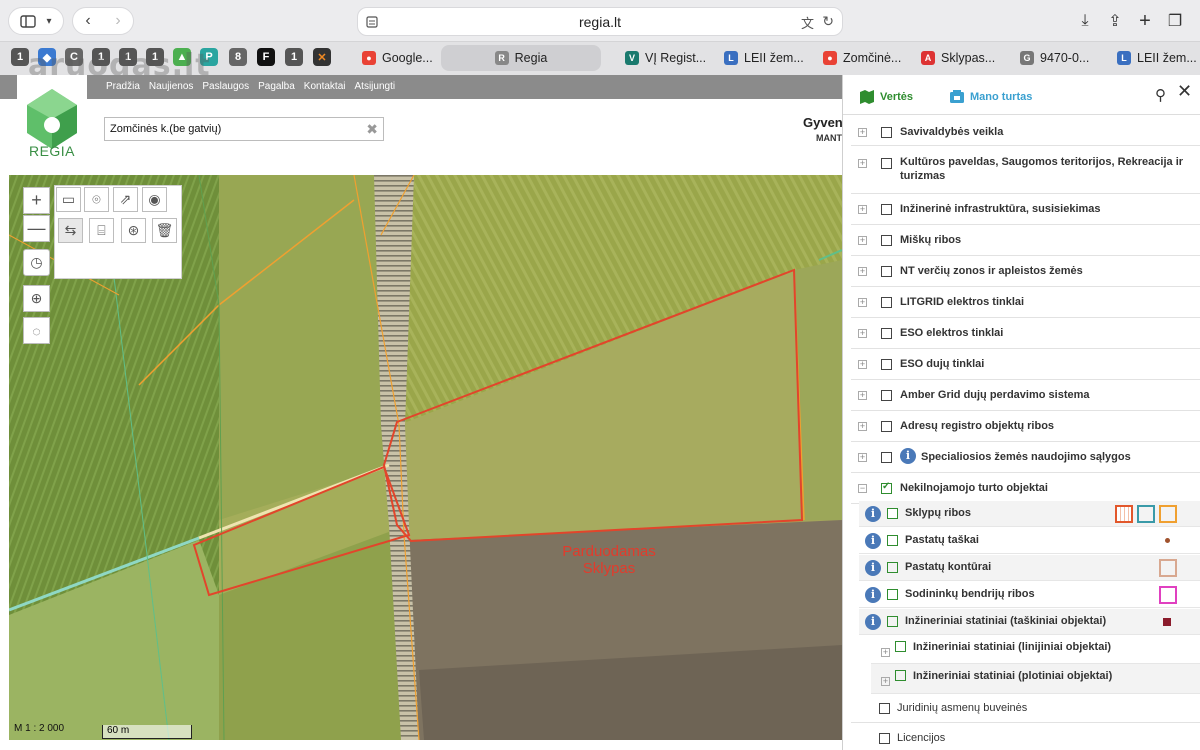 The height and width of the screenshot is (750, 1200). What do you see at coordinates (990, 97) in the screenshot?
I see `tab-my-property: Mano turtas` at bounding box center [990, 97].